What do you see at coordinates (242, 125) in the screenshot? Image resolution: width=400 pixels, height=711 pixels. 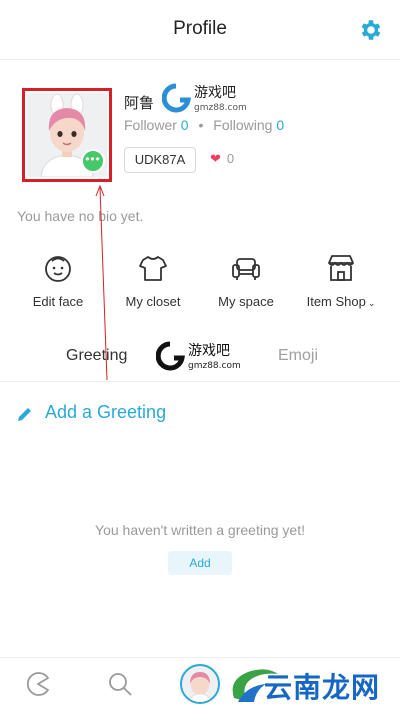 I see `following-label: Following` at bounding box center [242, 125].